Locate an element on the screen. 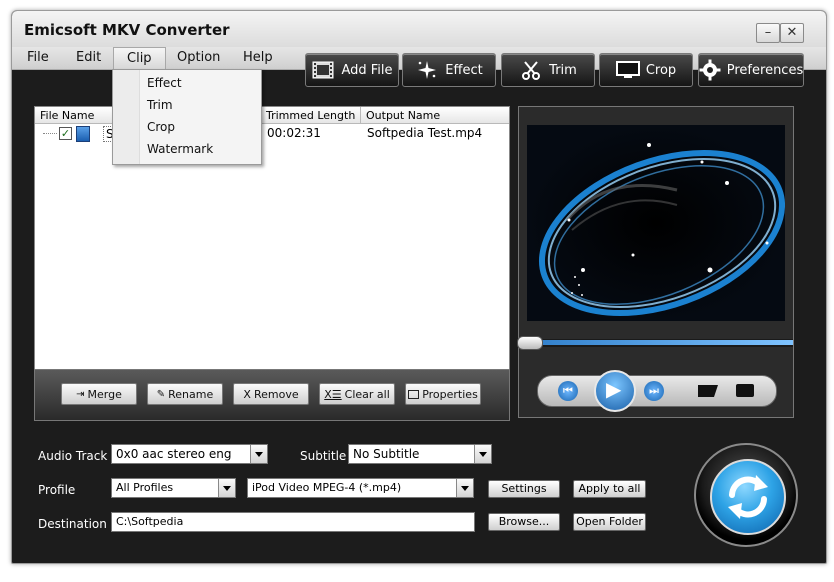 The width and height of the screenshot is (834, 582). output-name-cell: Softpedia Test.mp4 is located at coordinates (425, 133).